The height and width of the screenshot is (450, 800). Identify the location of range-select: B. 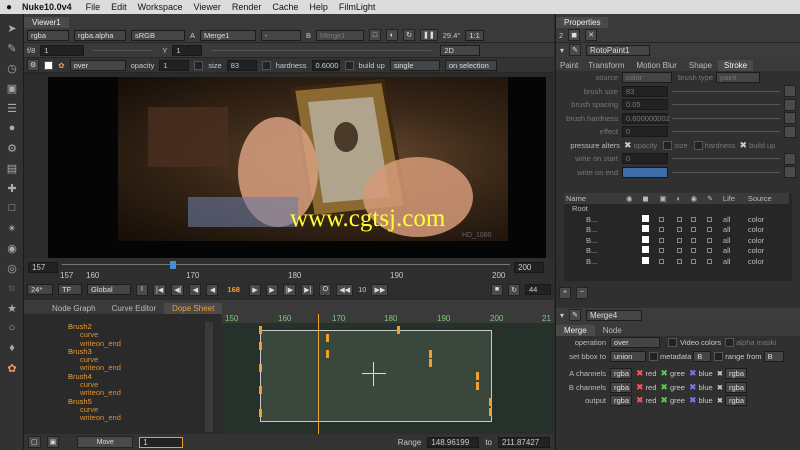
(773, 356).